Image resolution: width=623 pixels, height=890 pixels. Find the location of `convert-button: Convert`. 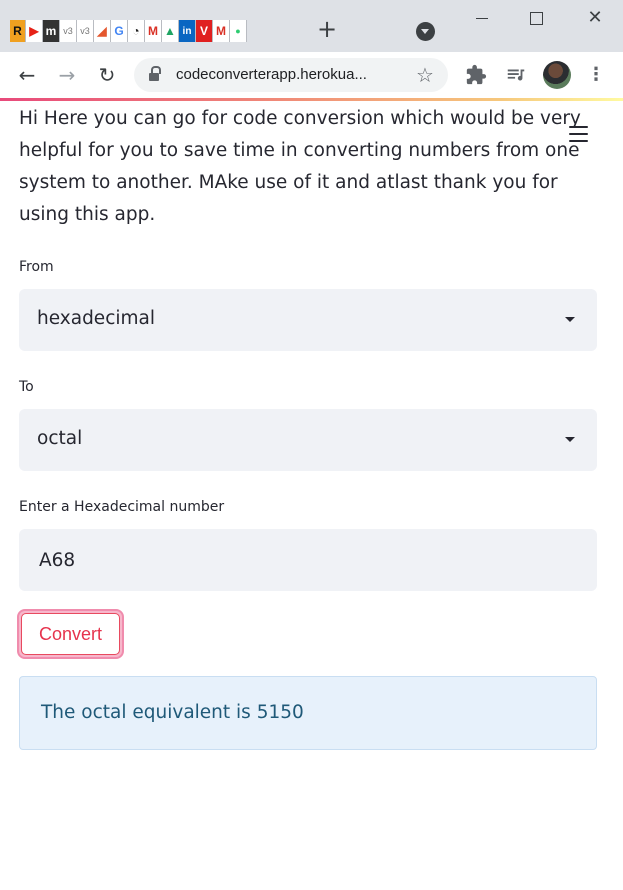

convert-button: Convert is located at coordinates (70, 634).